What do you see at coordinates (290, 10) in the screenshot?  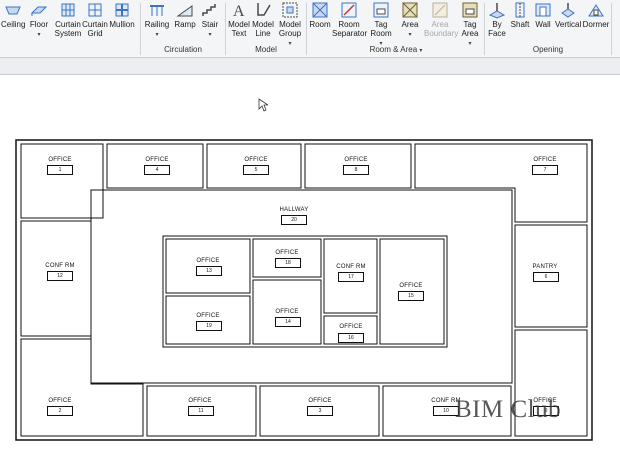 I see `model-group-icon` at bounding box center [290, 10].